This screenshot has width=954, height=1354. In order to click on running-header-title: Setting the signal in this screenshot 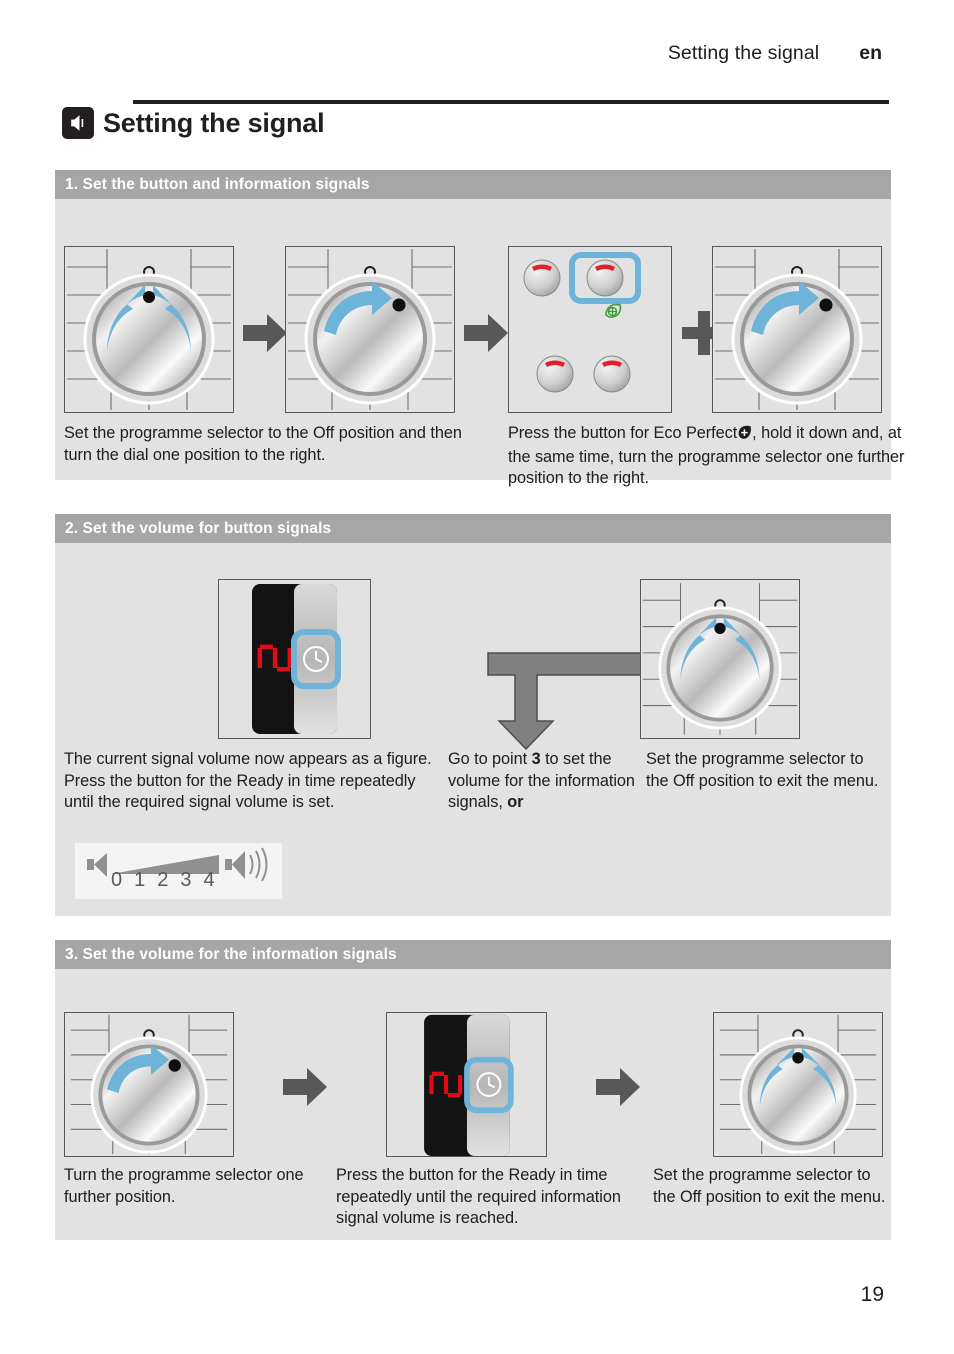, I will do `click(743, 53)`.